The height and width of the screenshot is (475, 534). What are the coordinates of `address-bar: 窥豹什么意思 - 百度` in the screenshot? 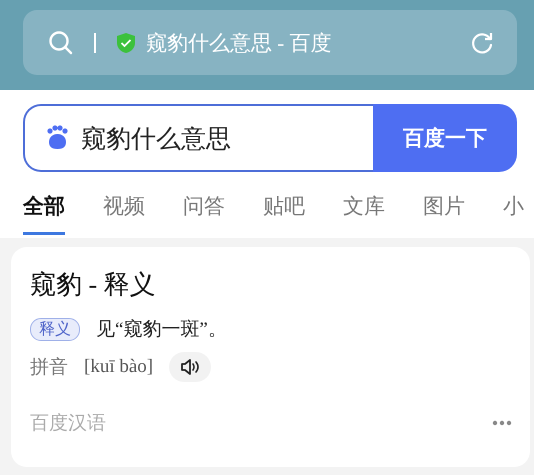 It's located at (270, 42).